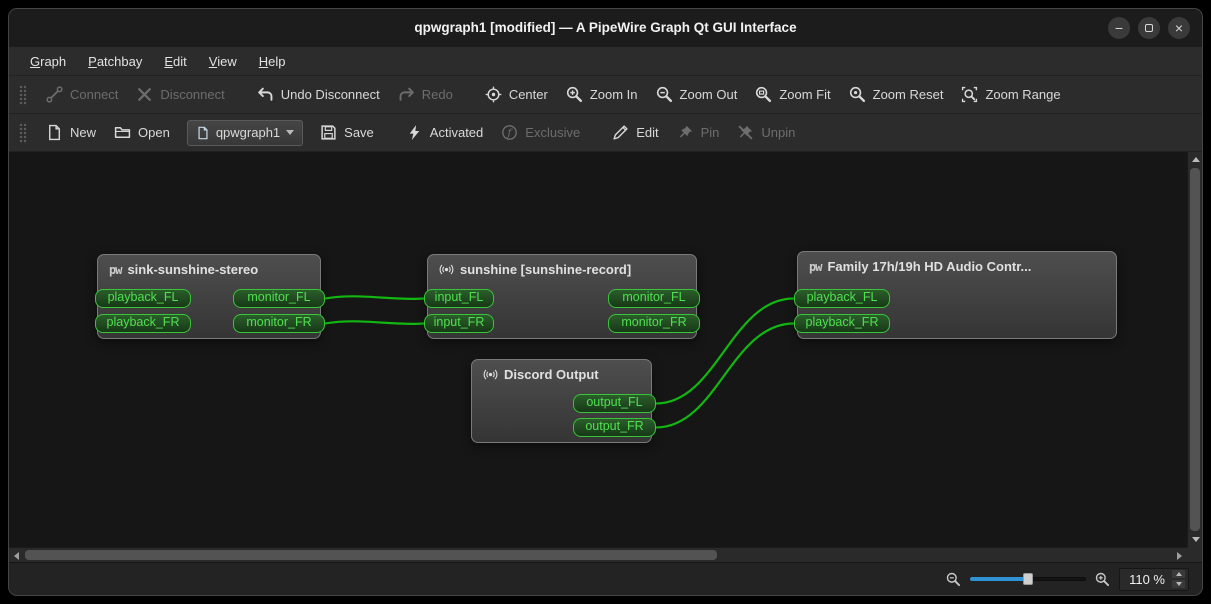 This screenshot has width=1211, height=604. Describe the element at coordinates (778, 132) in the screenshot. I see `unpin-label: Unpin` at that location.